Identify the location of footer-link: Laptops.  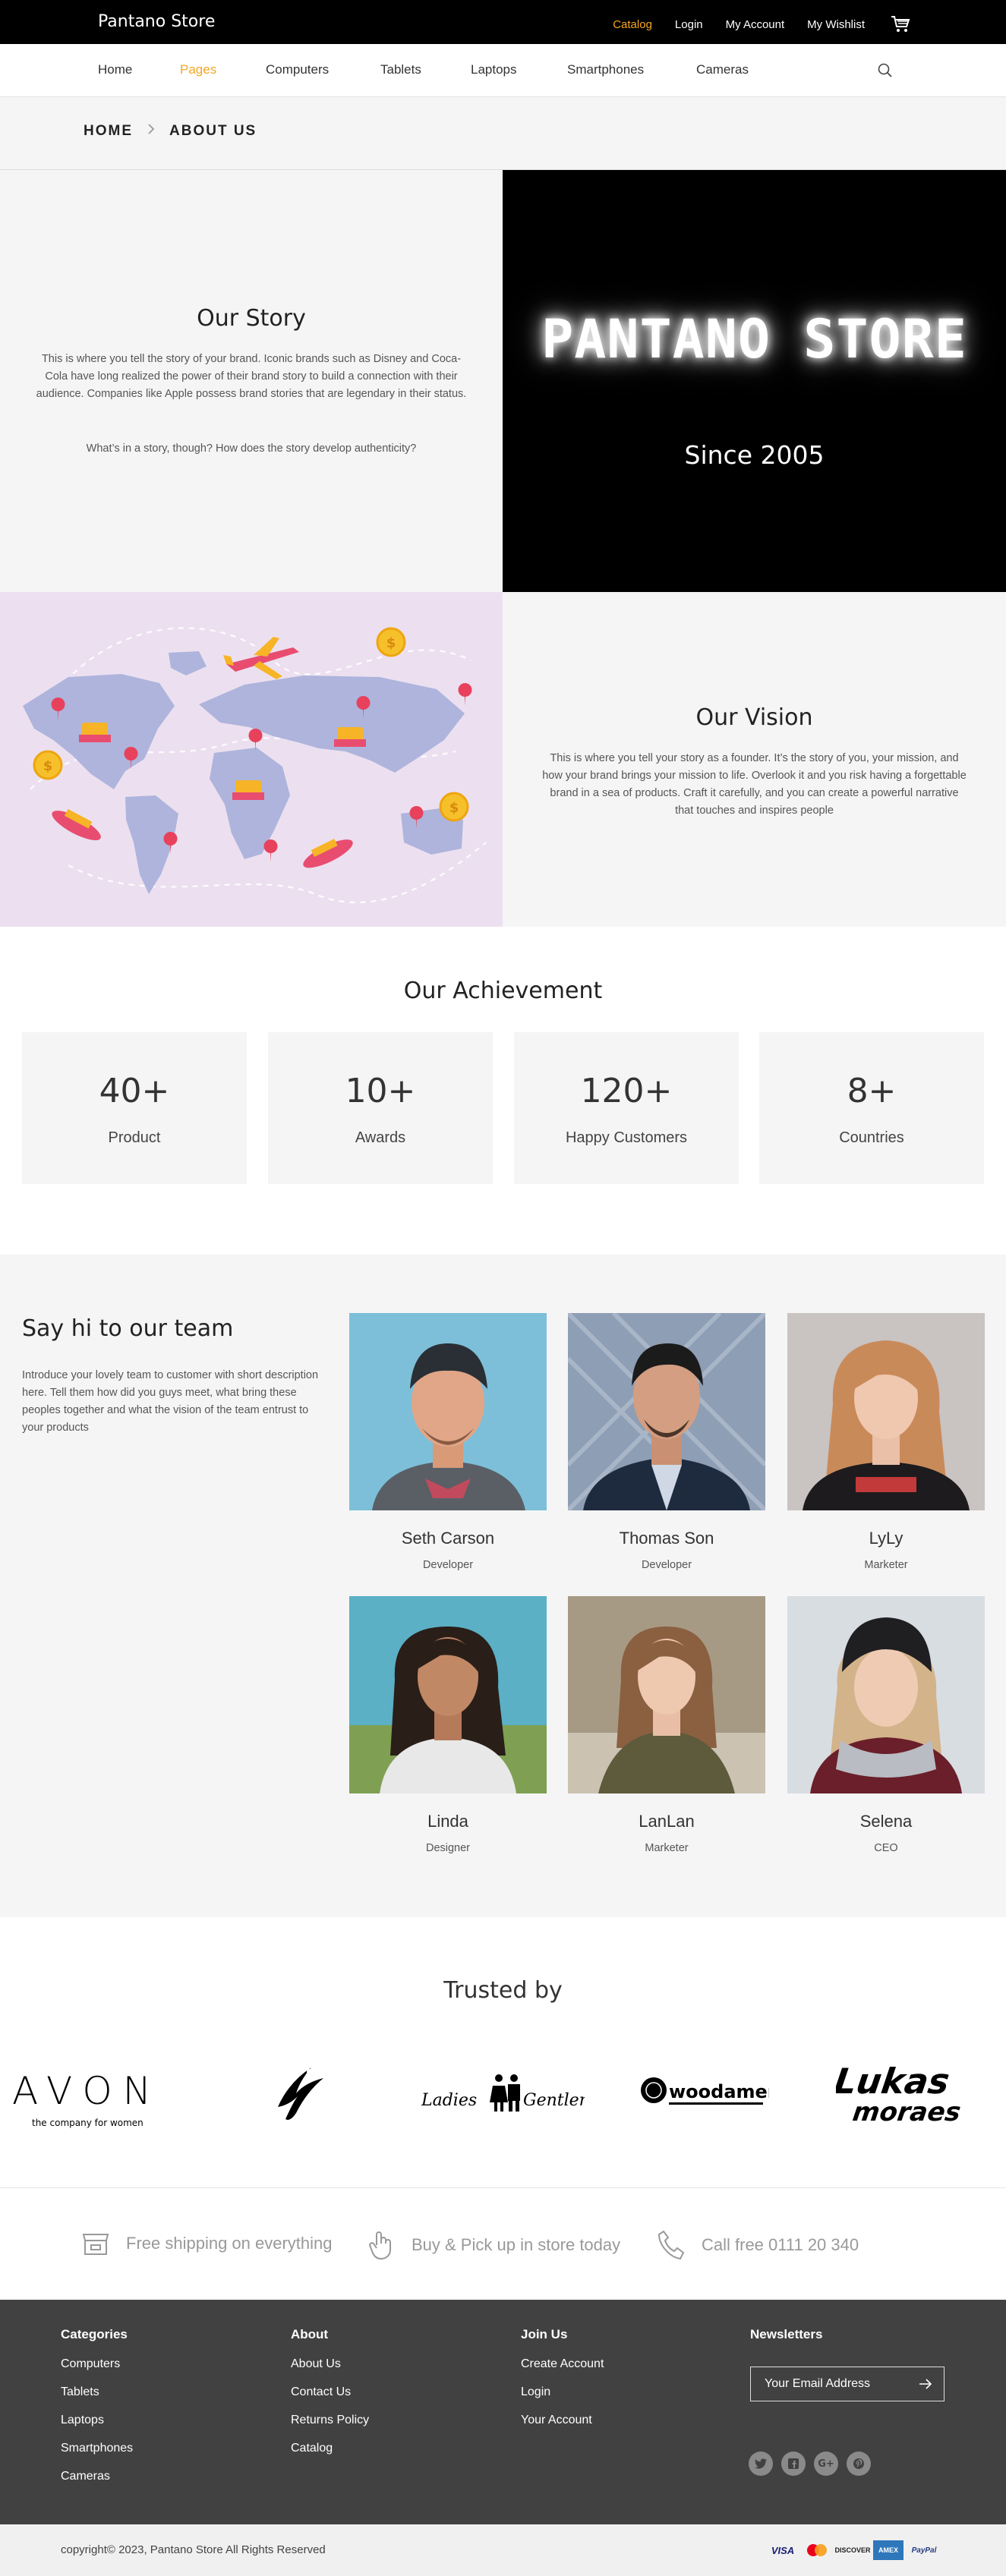
(97, 2420).